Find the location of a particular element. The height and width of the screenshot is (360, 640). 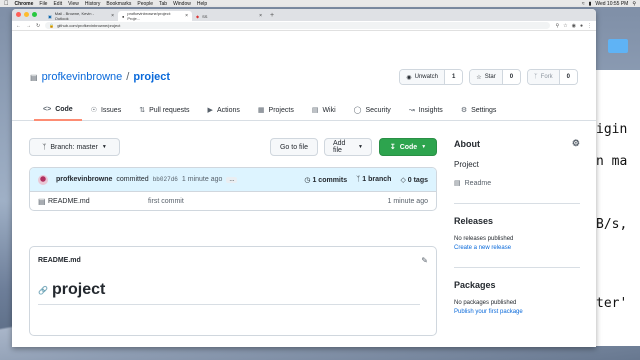

terminal-line: igin is located at coordinates (612, 129).